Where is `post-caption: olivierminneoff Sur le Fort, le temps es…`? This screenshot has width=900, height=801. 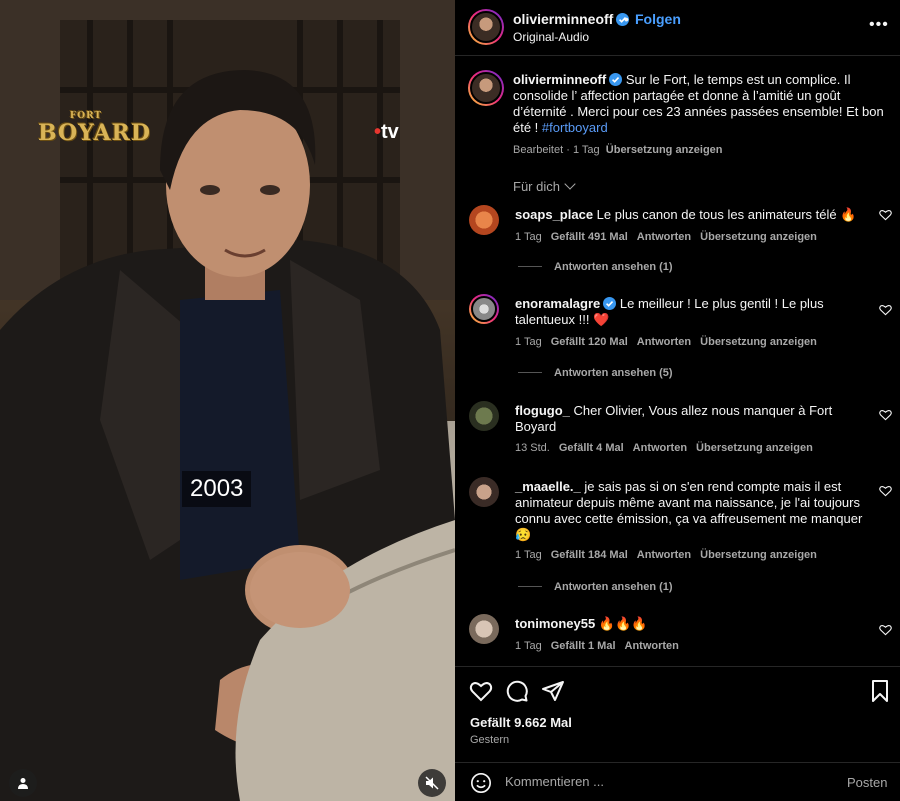
post-caption: olivierminneoff Sur le Fort, le temps es… is located at coordinates (703, 104).